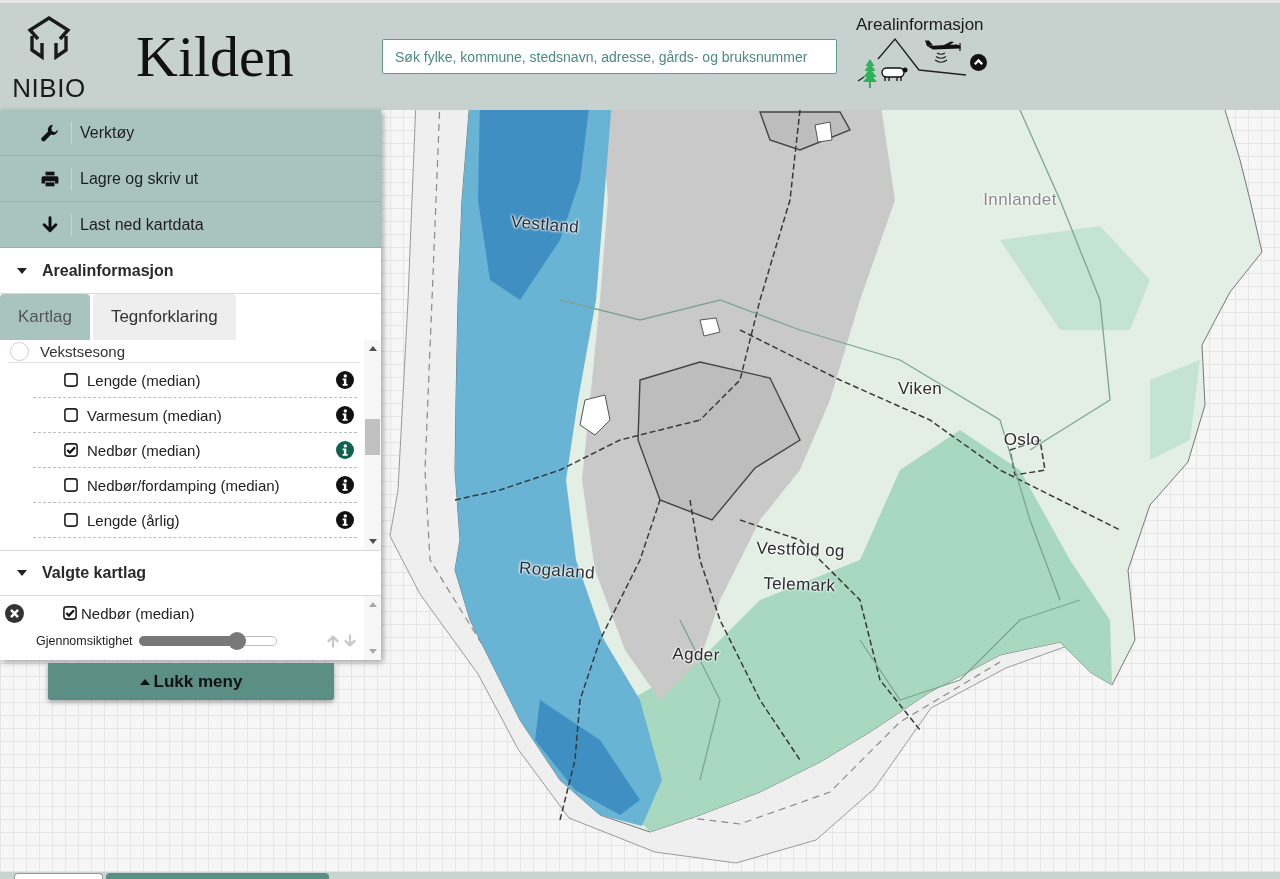  What do you see at coordinates (1022, 440) in the screenshot?
I see `map-label: Oslo` at bounding box center [1022, 440].